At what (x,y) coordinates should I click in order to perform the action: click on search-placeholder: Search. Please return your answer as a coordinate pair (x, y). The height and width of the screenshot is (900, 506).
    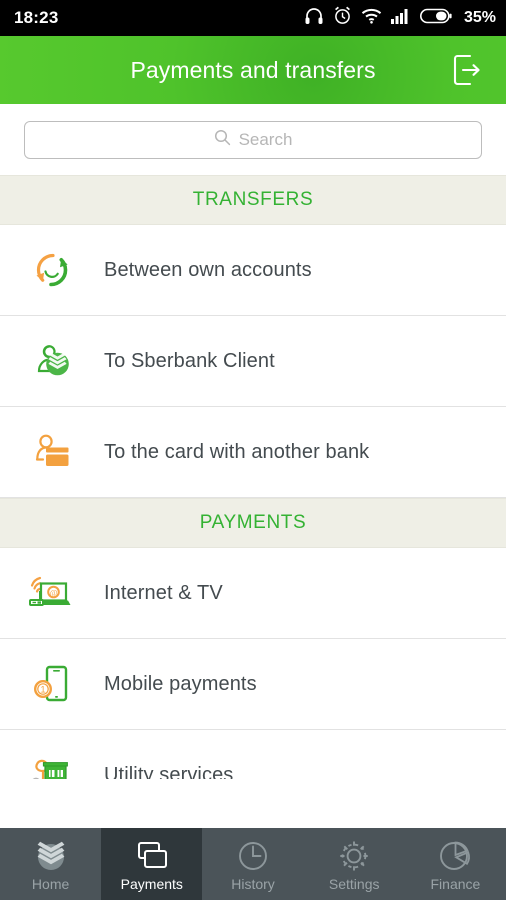
    Looking at the image, I should click on (265, 139).